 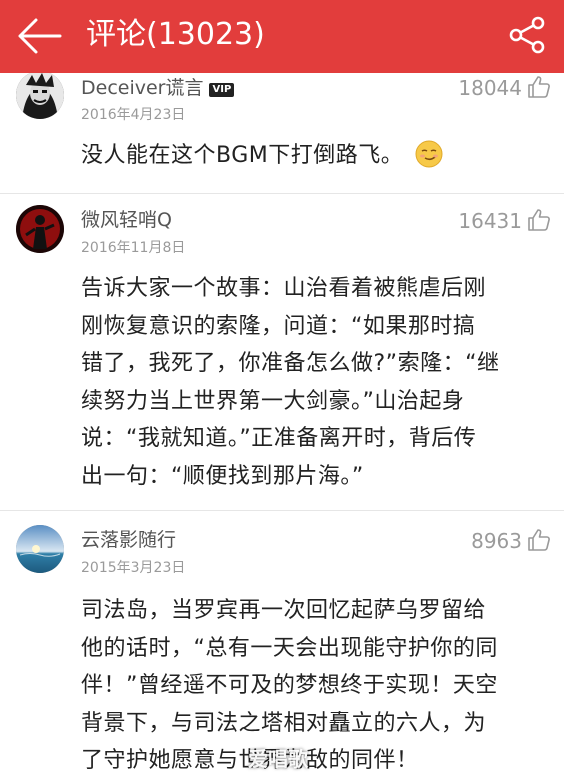 I want to click on vip-badge: VIP, so click(x=222, y=90).